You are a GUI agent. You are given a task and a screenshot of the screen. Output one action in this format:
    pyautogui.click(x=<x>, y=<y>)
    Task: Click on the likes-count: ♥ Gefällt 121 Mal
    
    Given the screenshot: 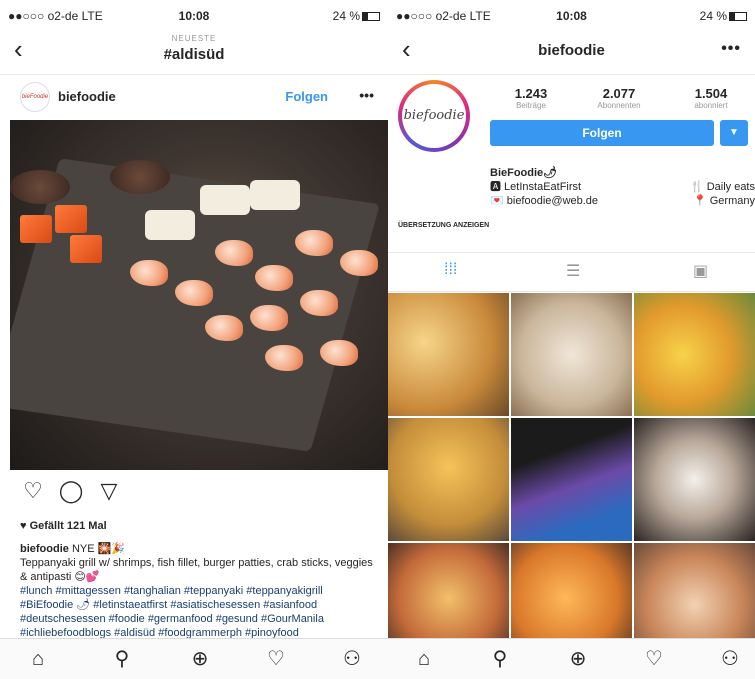 What is the action you would take?
    pyautogui.click(x=63, y=526)
    